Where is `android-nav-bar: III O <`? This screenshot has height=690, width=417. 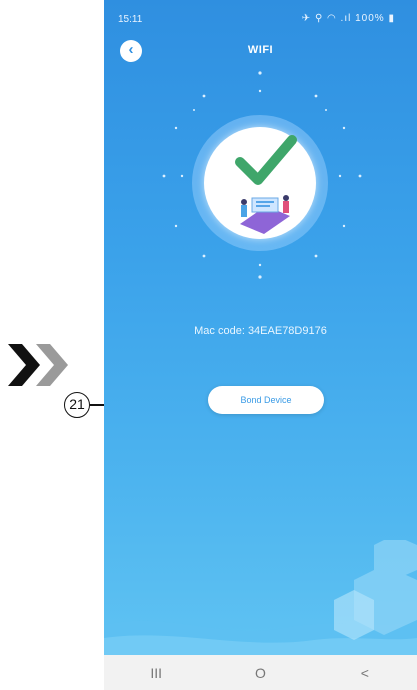 android-nav-bar: III O < is located at coordinates (260, 672).